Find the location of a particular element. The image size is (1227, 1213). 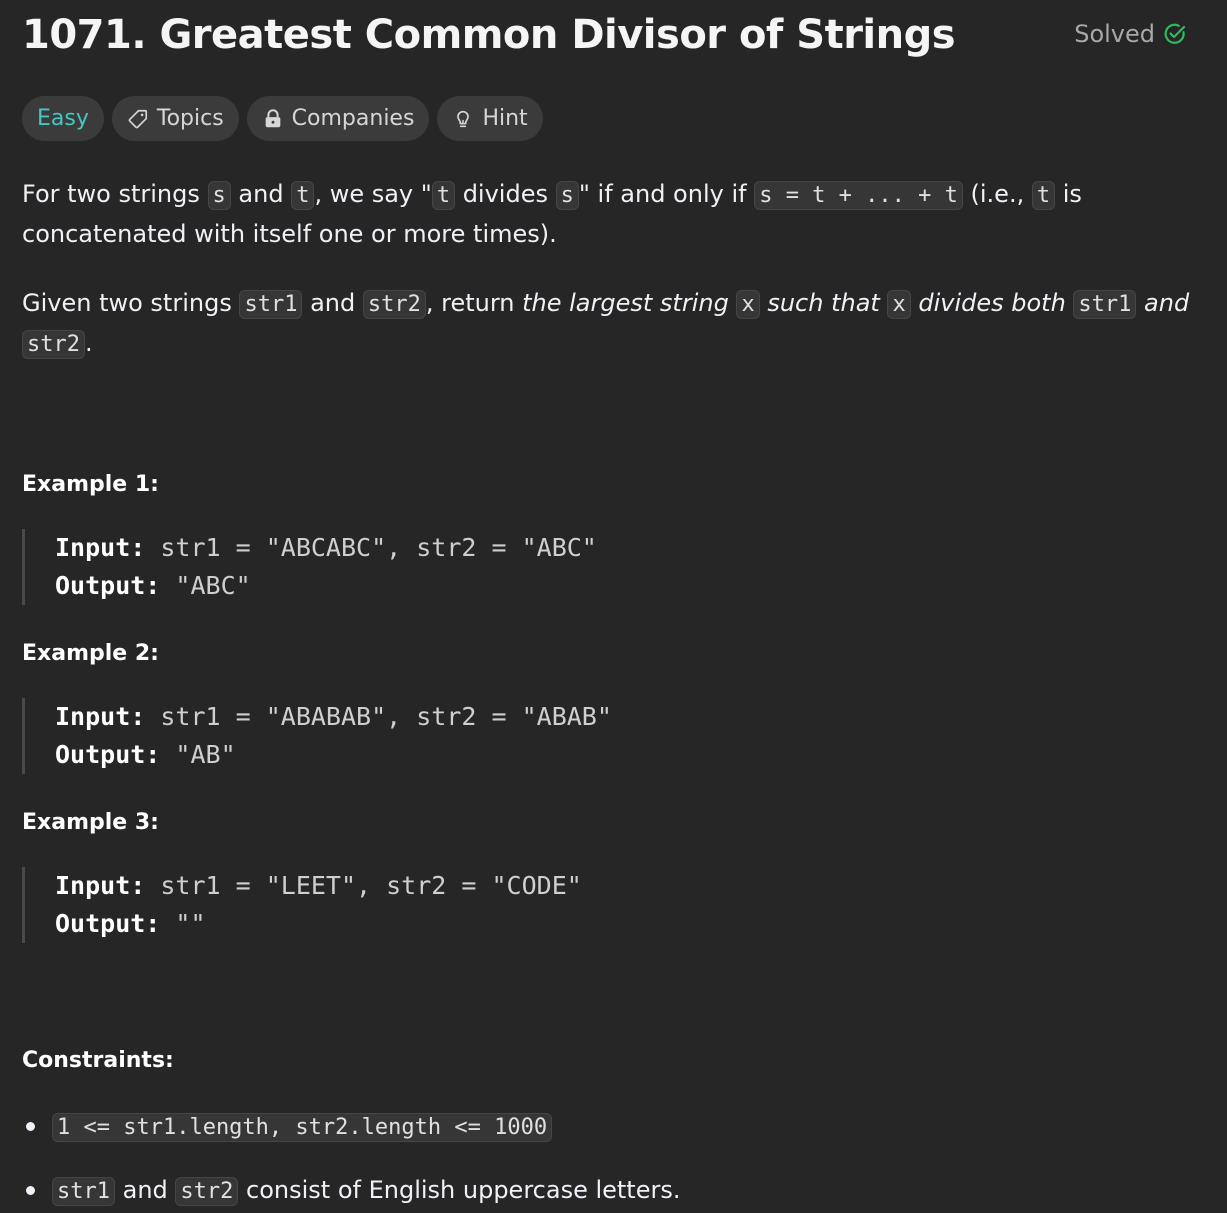

italic-text: the largest string is located at coordinates (629, 303).